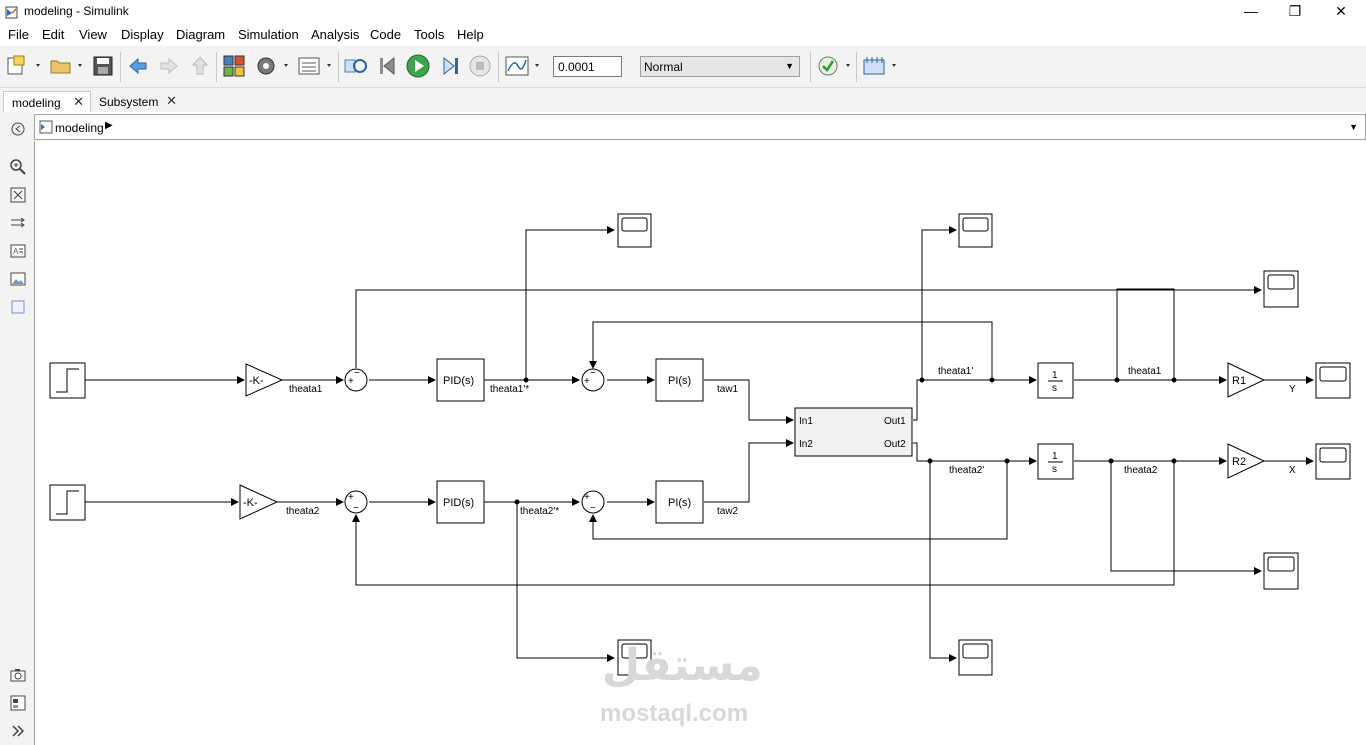  What do you see at coordinates (18, 34) in the screenshot?
I see `menu-file: File` at bounding box center [18, 34].